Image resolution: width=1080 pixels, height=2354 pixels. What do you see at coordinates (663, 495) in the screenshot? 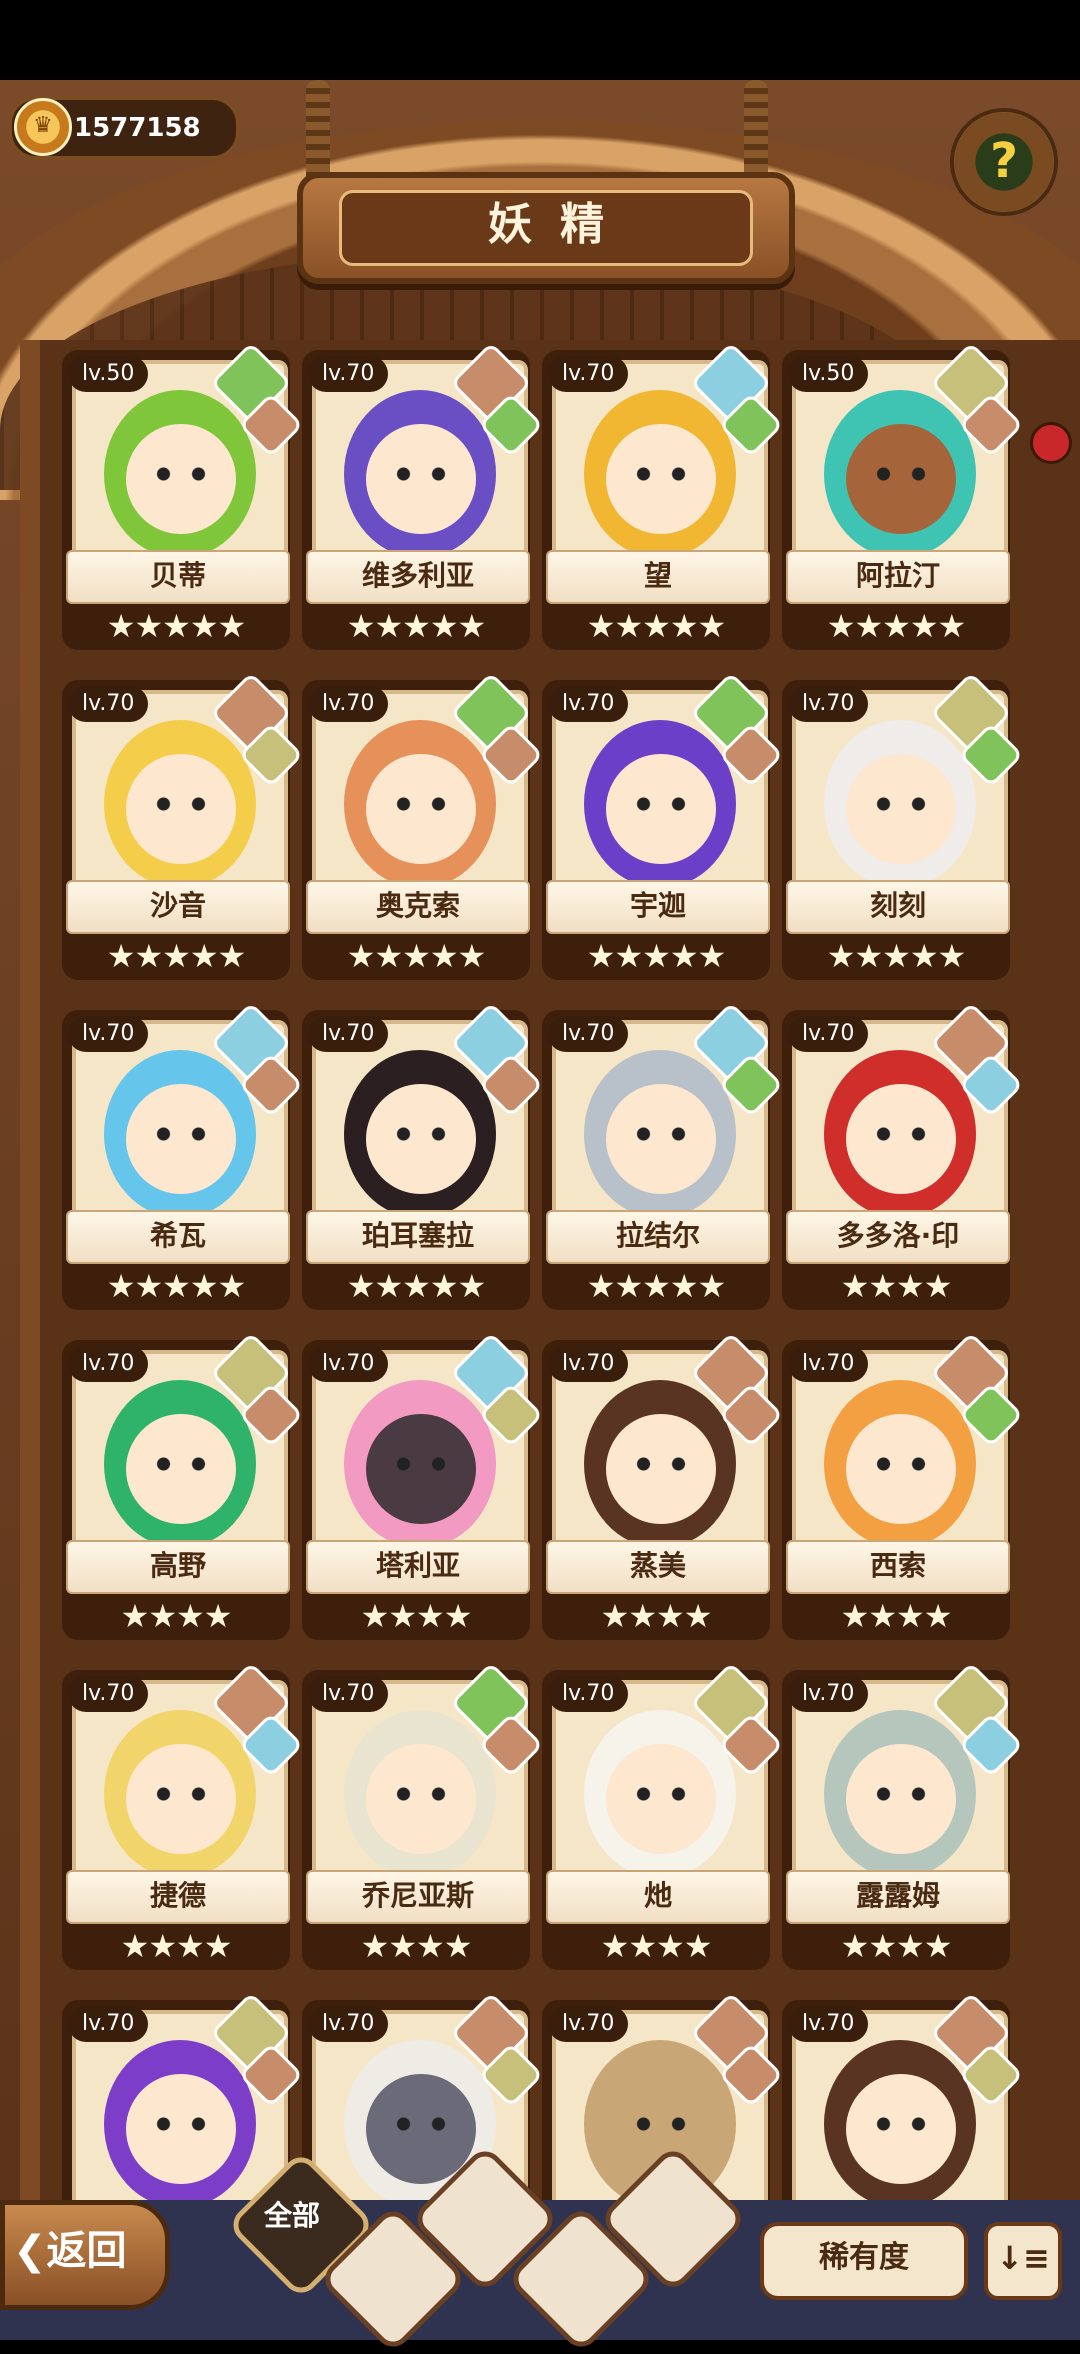
I see `fairy-card: lv.70 望 ★★★★★` at bounding box center [663, 495].